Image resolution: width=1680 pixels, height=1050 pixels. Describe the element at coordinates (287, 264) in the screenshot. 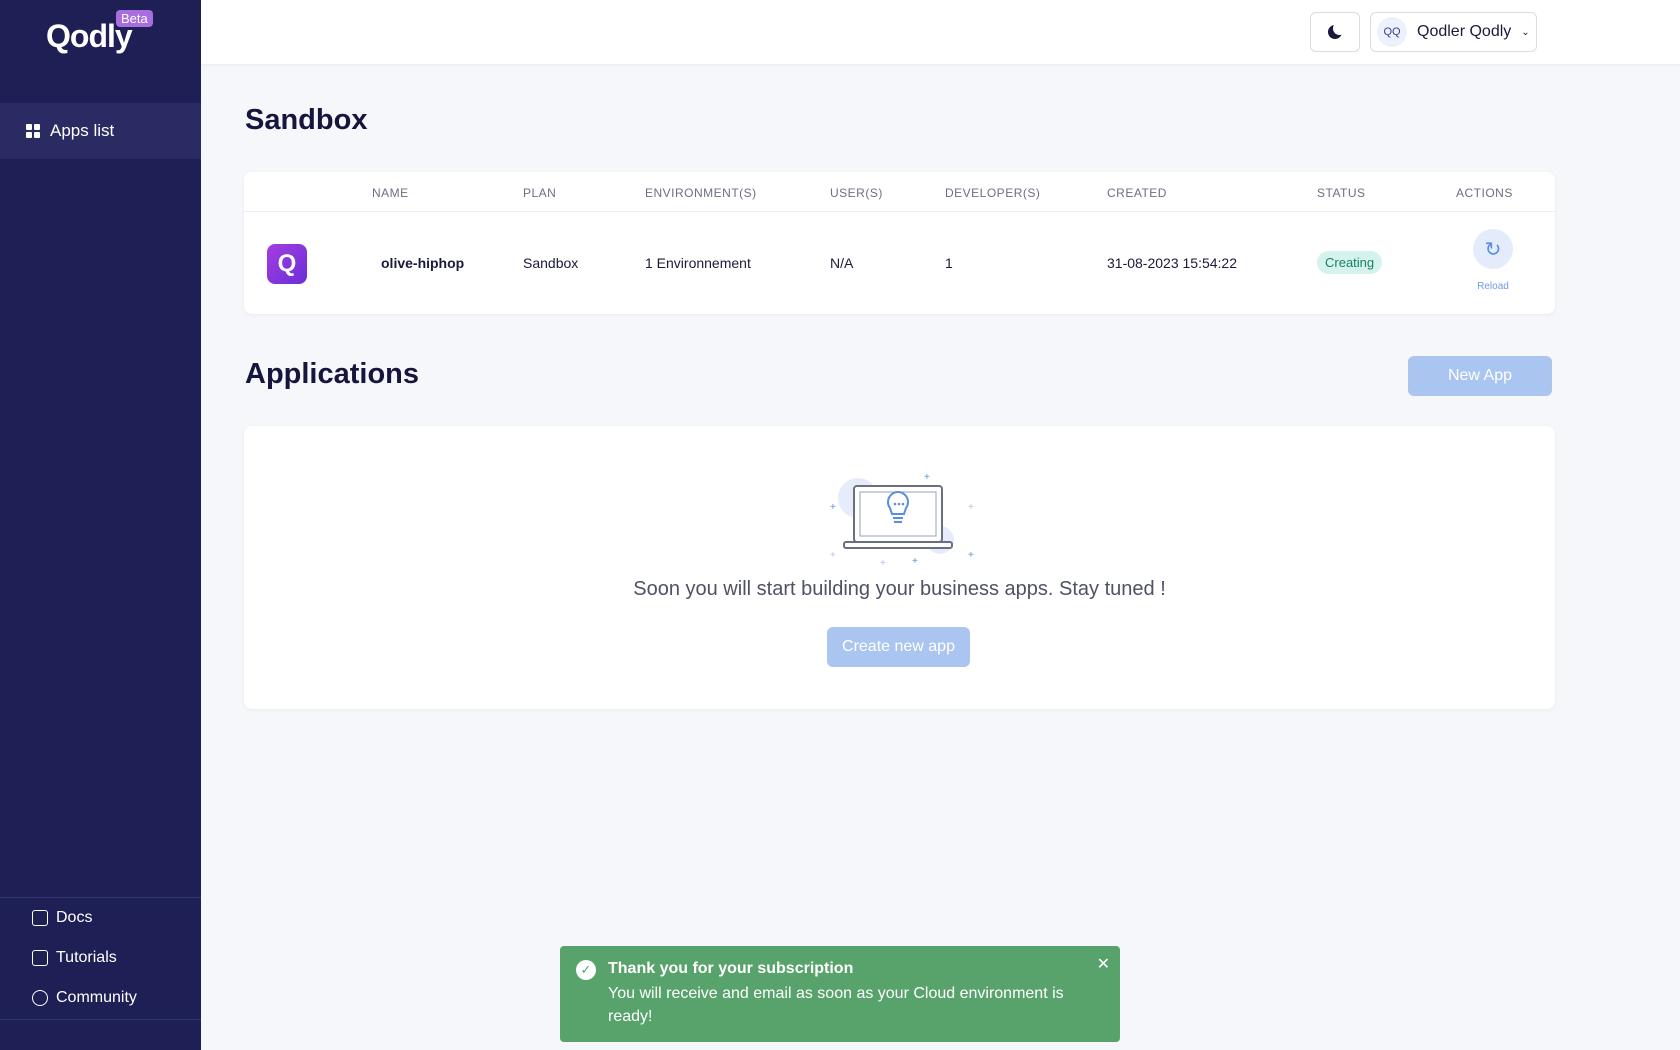

I see `app-icon: Q` at that location.